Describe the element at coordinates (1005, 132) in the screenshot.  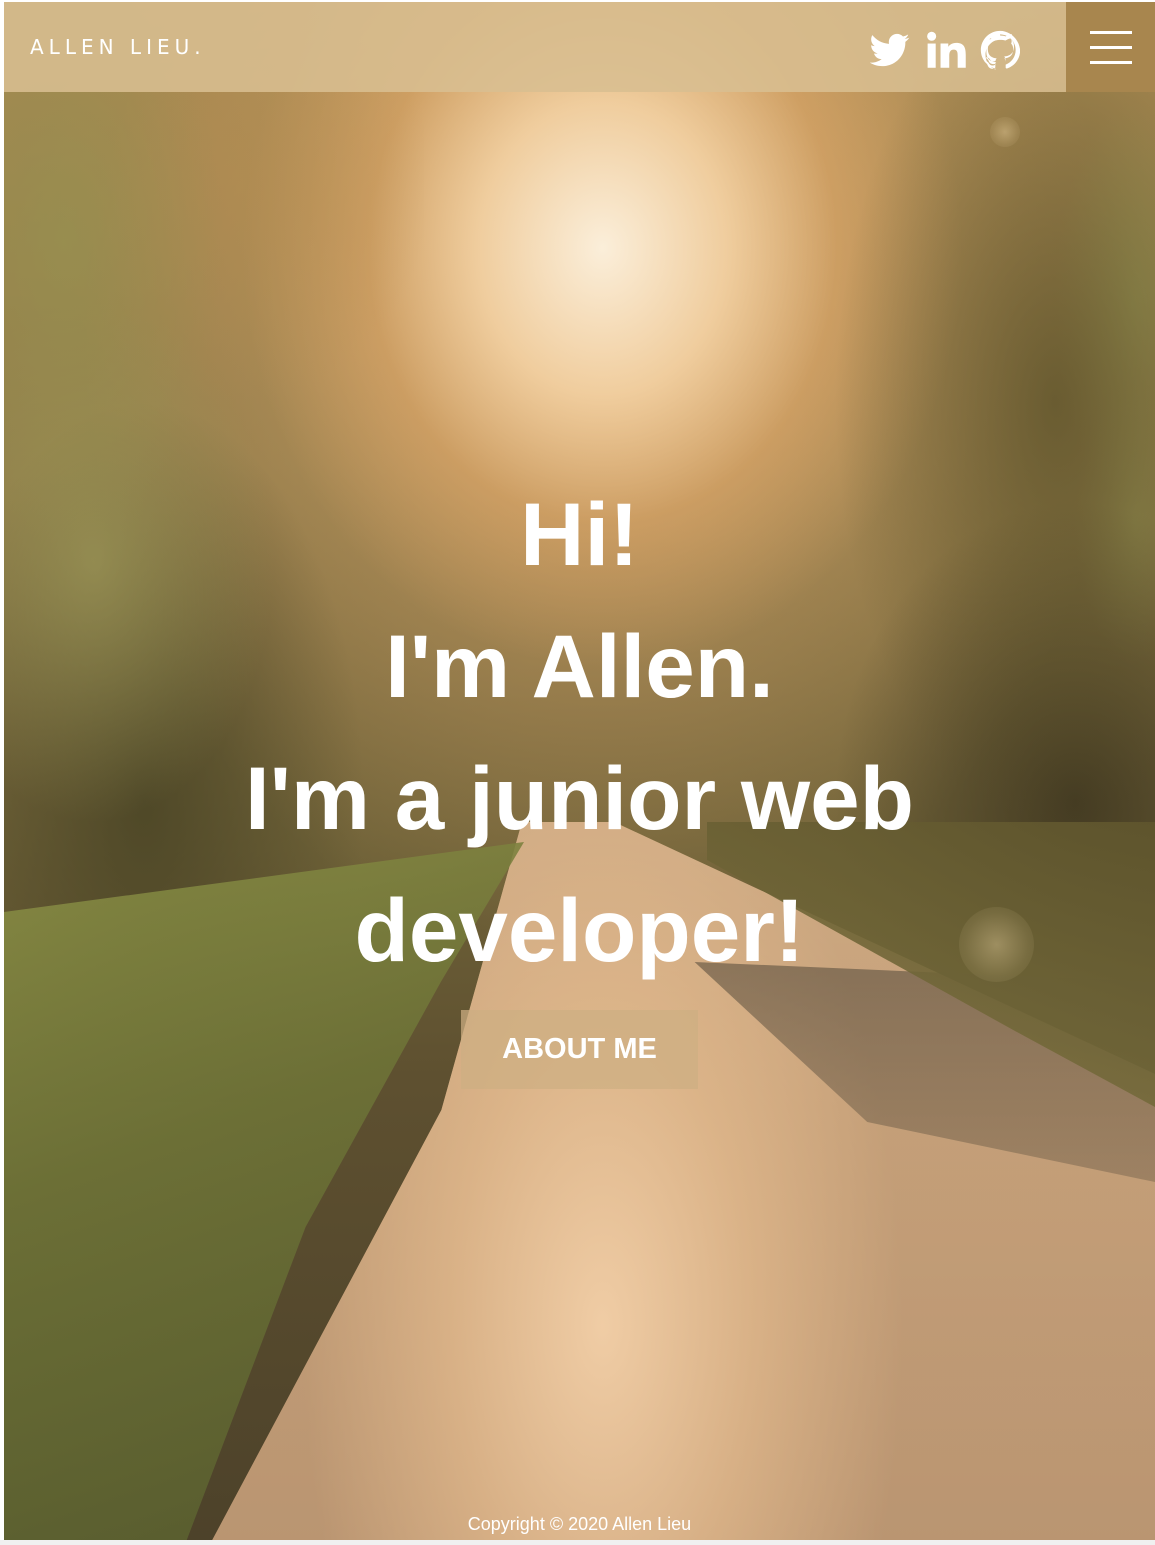
I see `lens-flare` at that location.